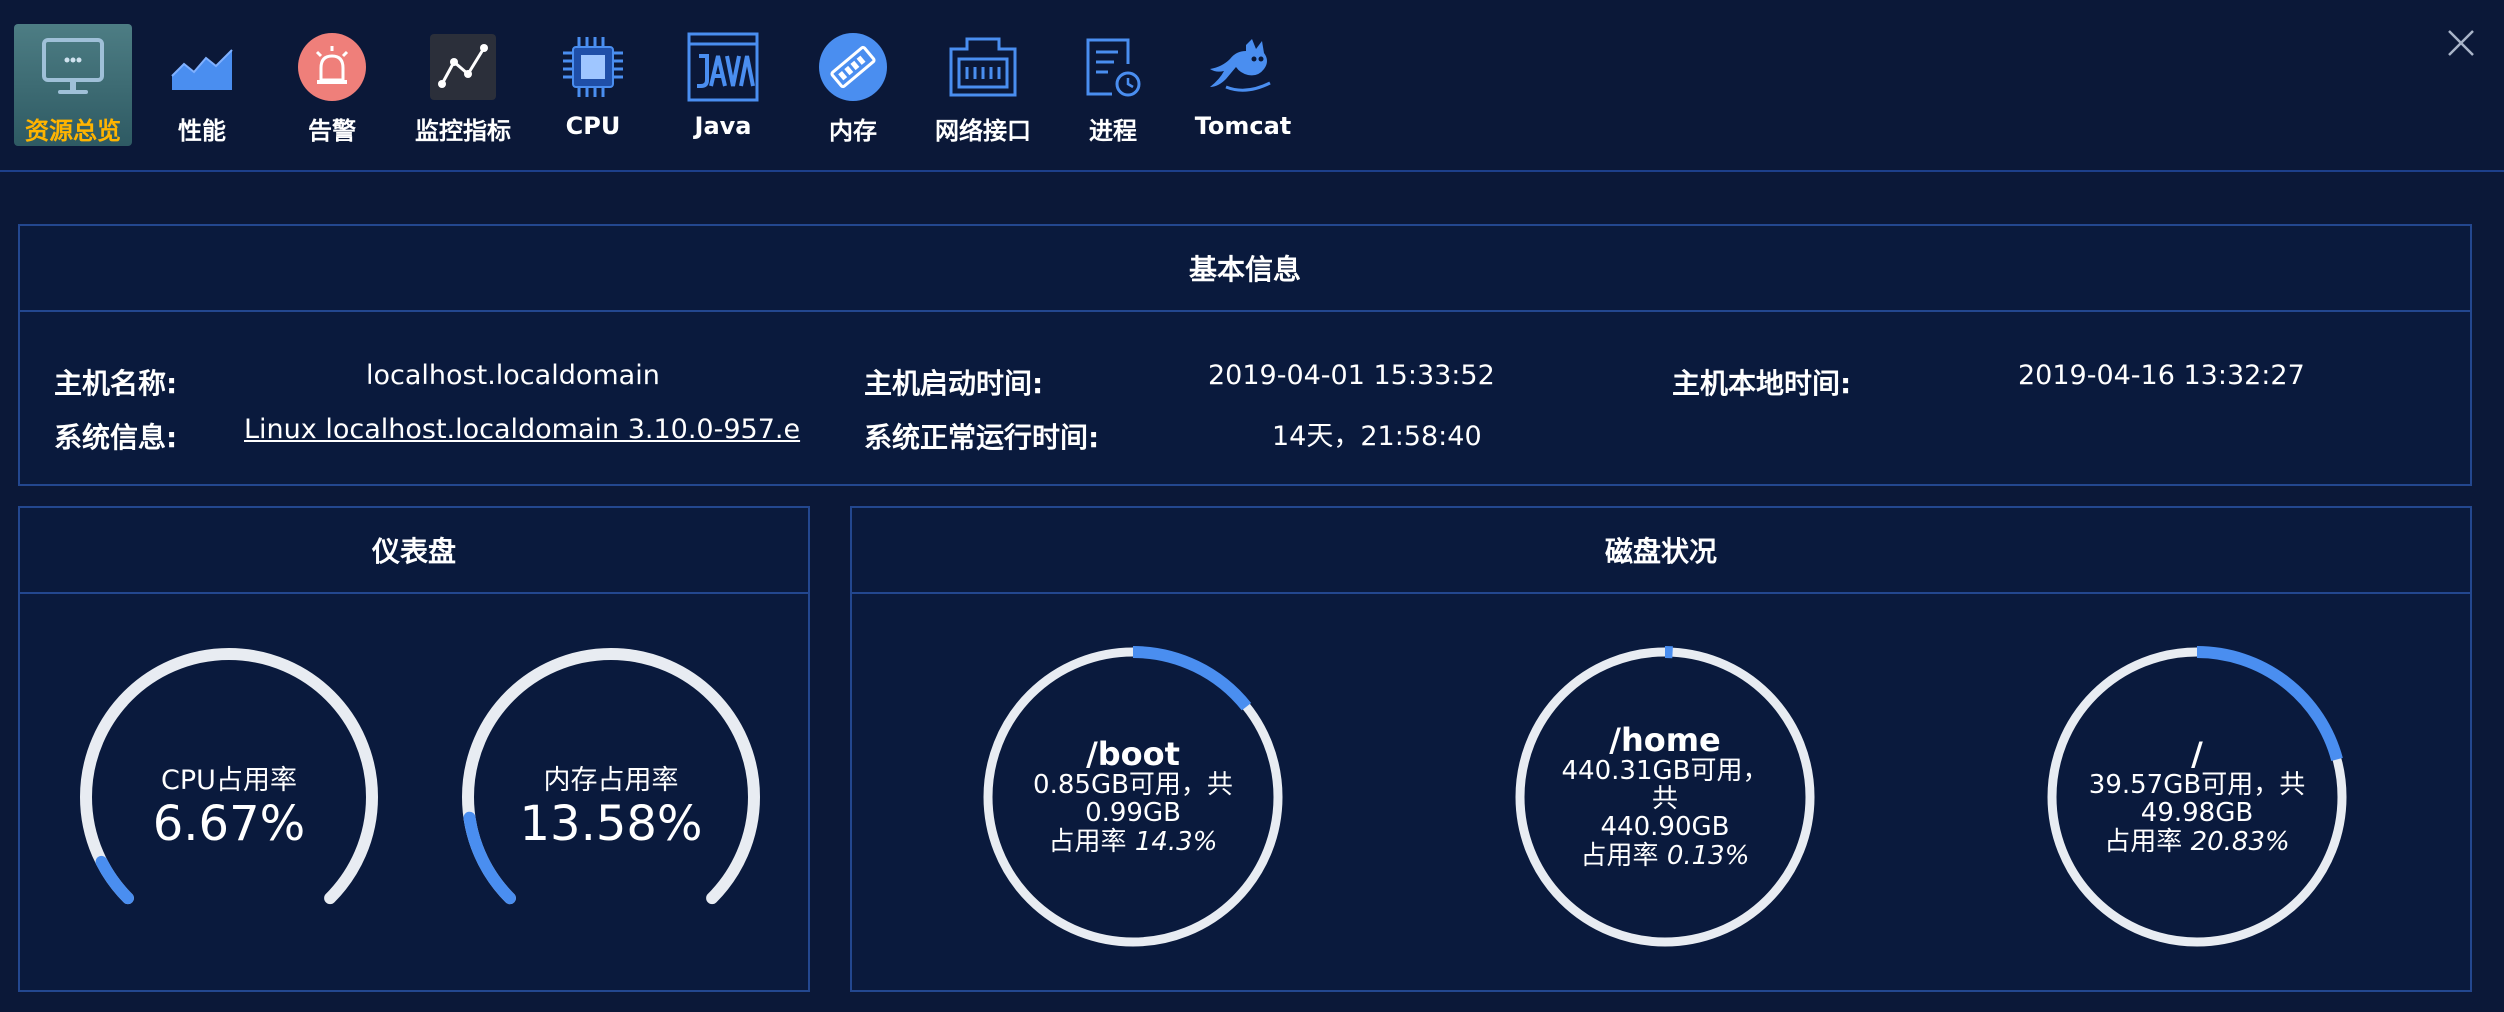 This screenshot has width=2504, height=1012. What do you see at coordinates (853, 66) in the screenshot?
I see `memory-icon` at bounding box center [853, 66].